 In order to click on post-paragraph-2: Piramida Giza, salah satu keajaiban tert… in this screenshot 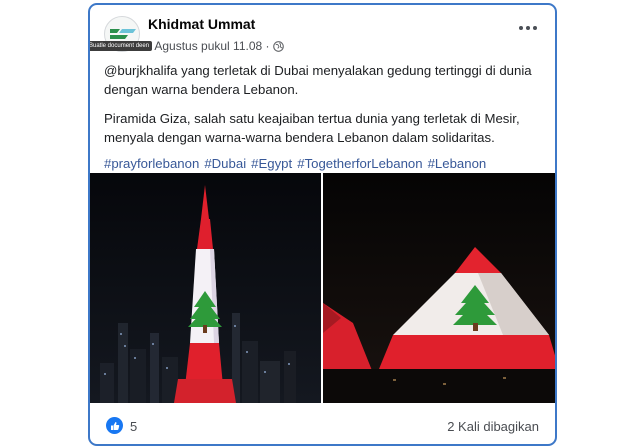, I will do `click(312, 128)`.